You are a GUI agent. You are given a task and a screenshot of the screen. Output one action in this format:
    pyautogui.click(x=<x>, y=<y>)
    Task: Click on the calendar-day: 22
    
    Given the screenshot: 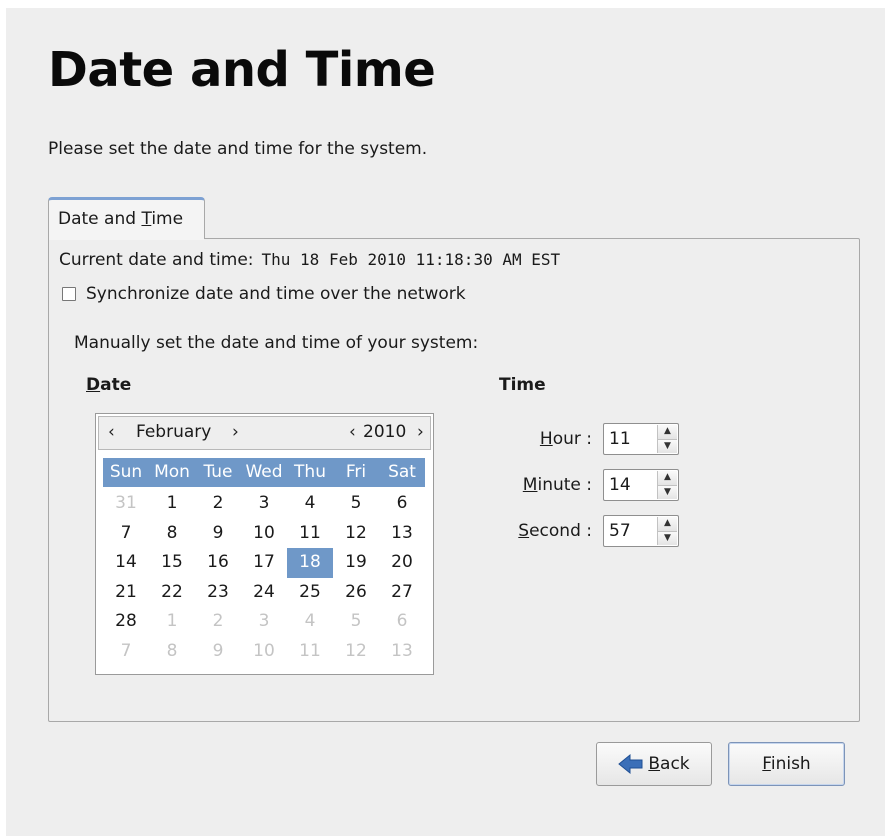 What is the action you would take?
    pyautogui.click(x=172, y=593)
    